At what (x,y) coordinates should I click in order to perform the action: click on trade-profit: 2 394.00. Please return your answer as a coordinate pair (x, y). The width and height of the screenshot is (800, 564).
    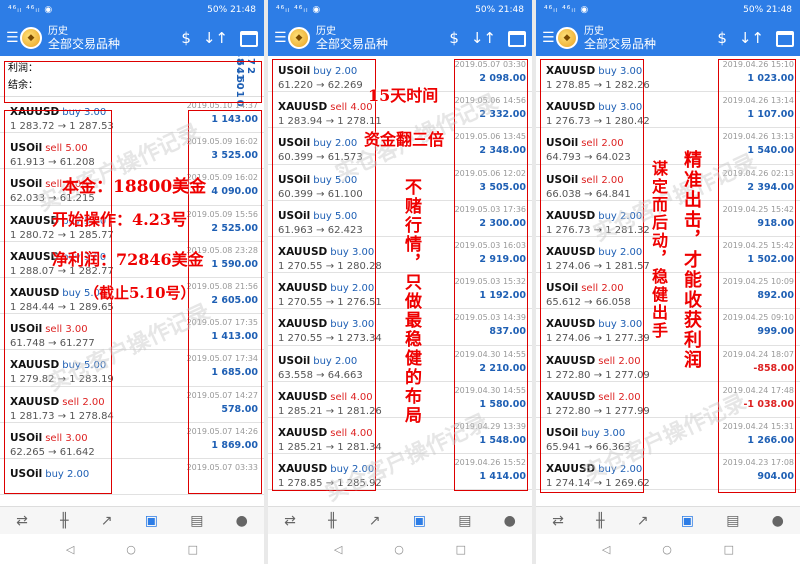
    Looking at the image, I should click on (770, 187).